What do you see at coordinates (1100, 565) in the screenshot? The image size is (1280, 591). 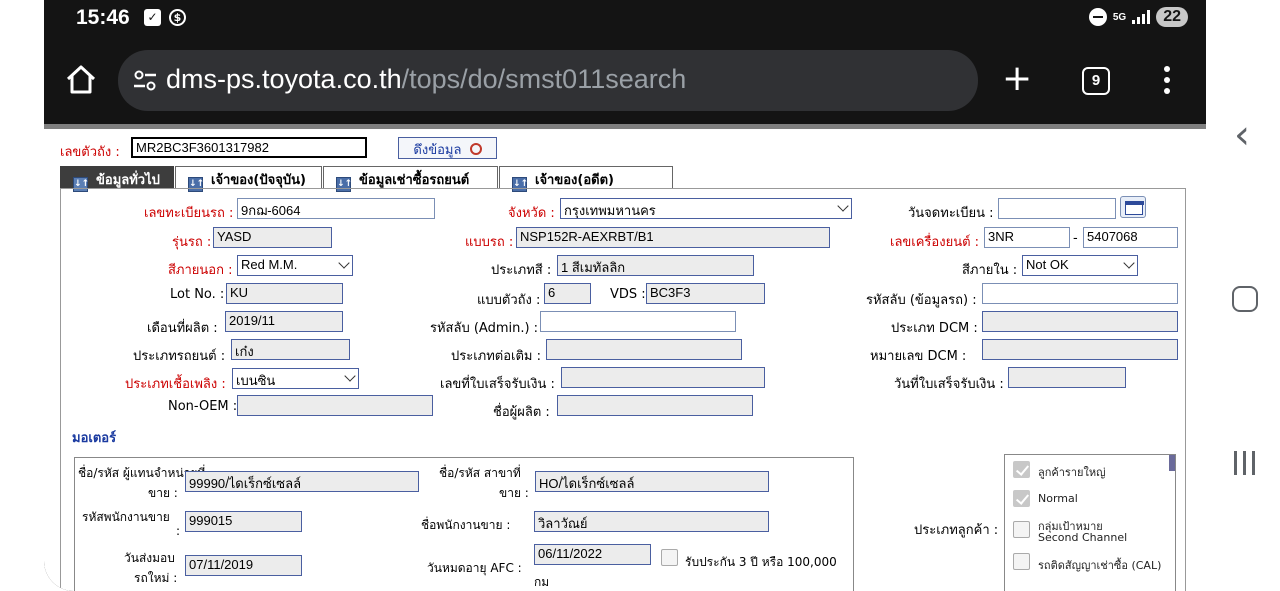 I see `customer-type-item: รถติดสัญญาเช่าซื้อ (CAL)` at bounding box center [1100, 565].